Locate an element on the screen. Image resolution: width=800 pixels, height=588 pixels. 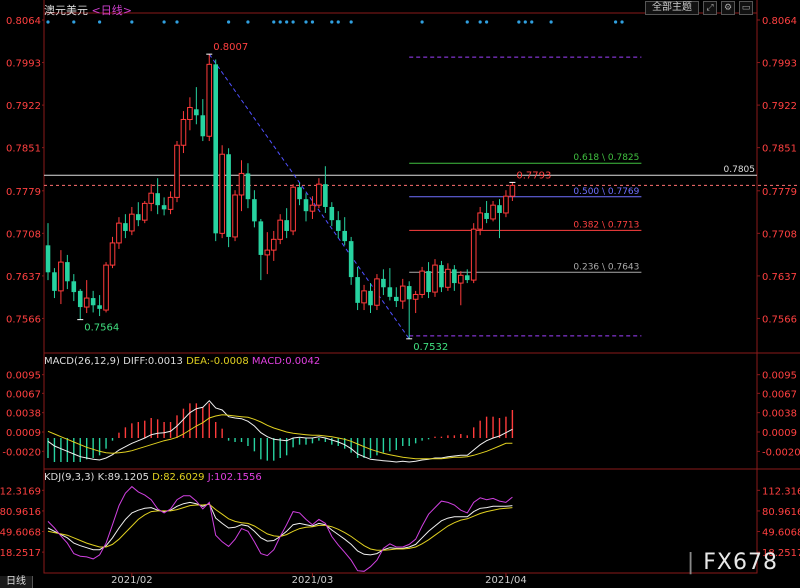
price-axis-label-left: 0.7637 is located at coordinates (23, 277).